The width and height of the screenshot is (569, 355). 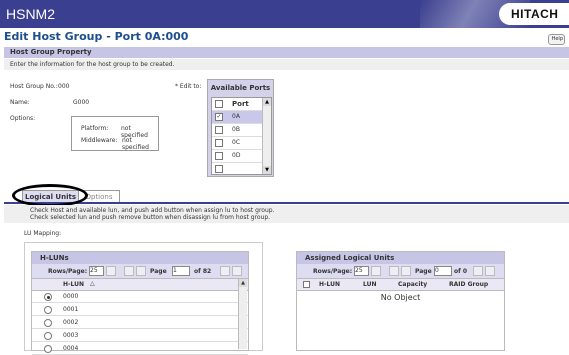 What do you see at coordinates (266, 136) in the screenshot?
I see `ports-scrollbar: ▲ ▼` at bounding box center [266, 136].